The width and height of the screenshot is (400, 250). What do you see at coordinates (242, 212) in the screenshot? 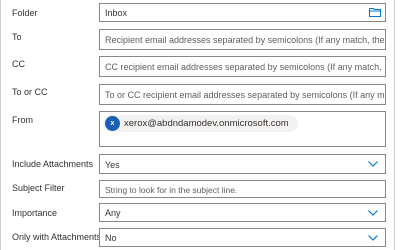
I see `importance-dropdown: Any` at bounding box center [242, 212].